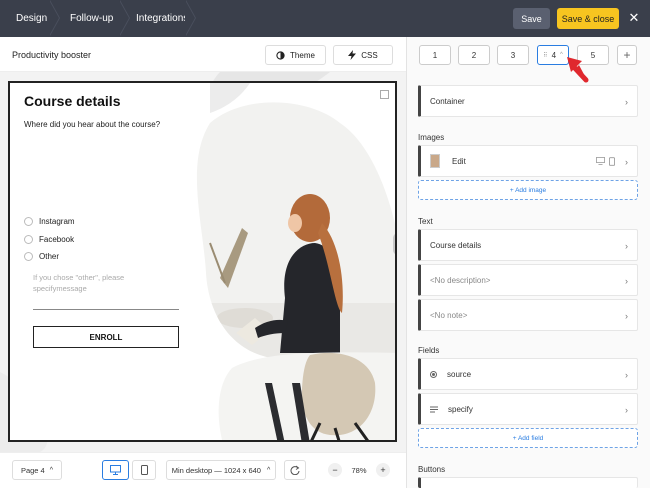 The height and width of the screenshot is (488, 650). What do you see at coordinates (435, 161) in the screenshot?
I see `image-thumbnail` at bounding box center [435, 161].